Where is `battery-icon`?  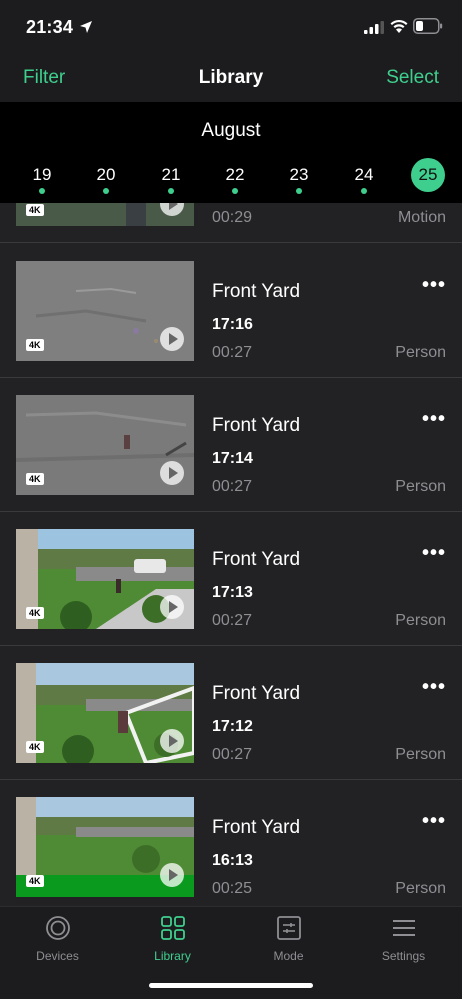
battery-icon is located at coordinates (428, 26).